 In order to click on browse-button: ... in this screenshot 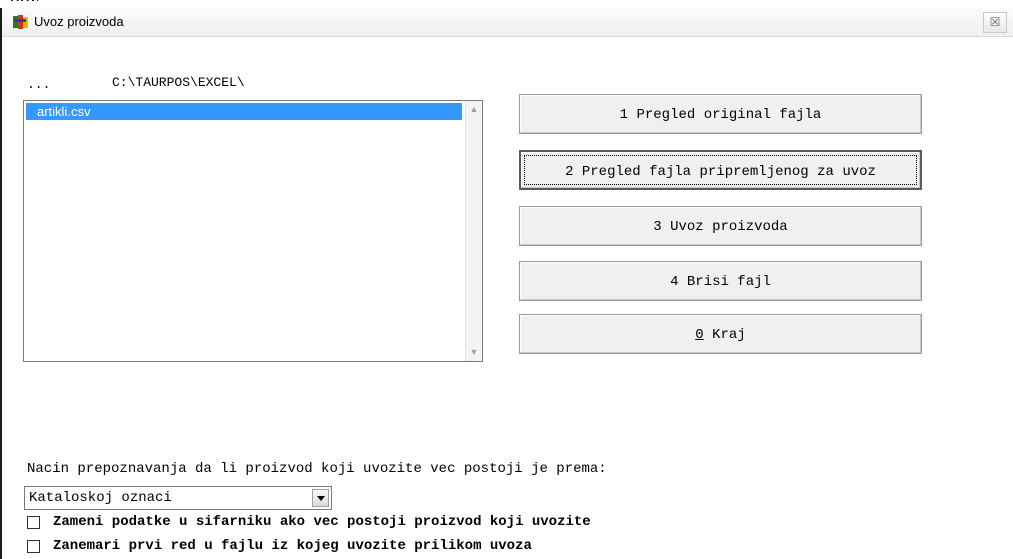, I will do `click(38, 84)`.